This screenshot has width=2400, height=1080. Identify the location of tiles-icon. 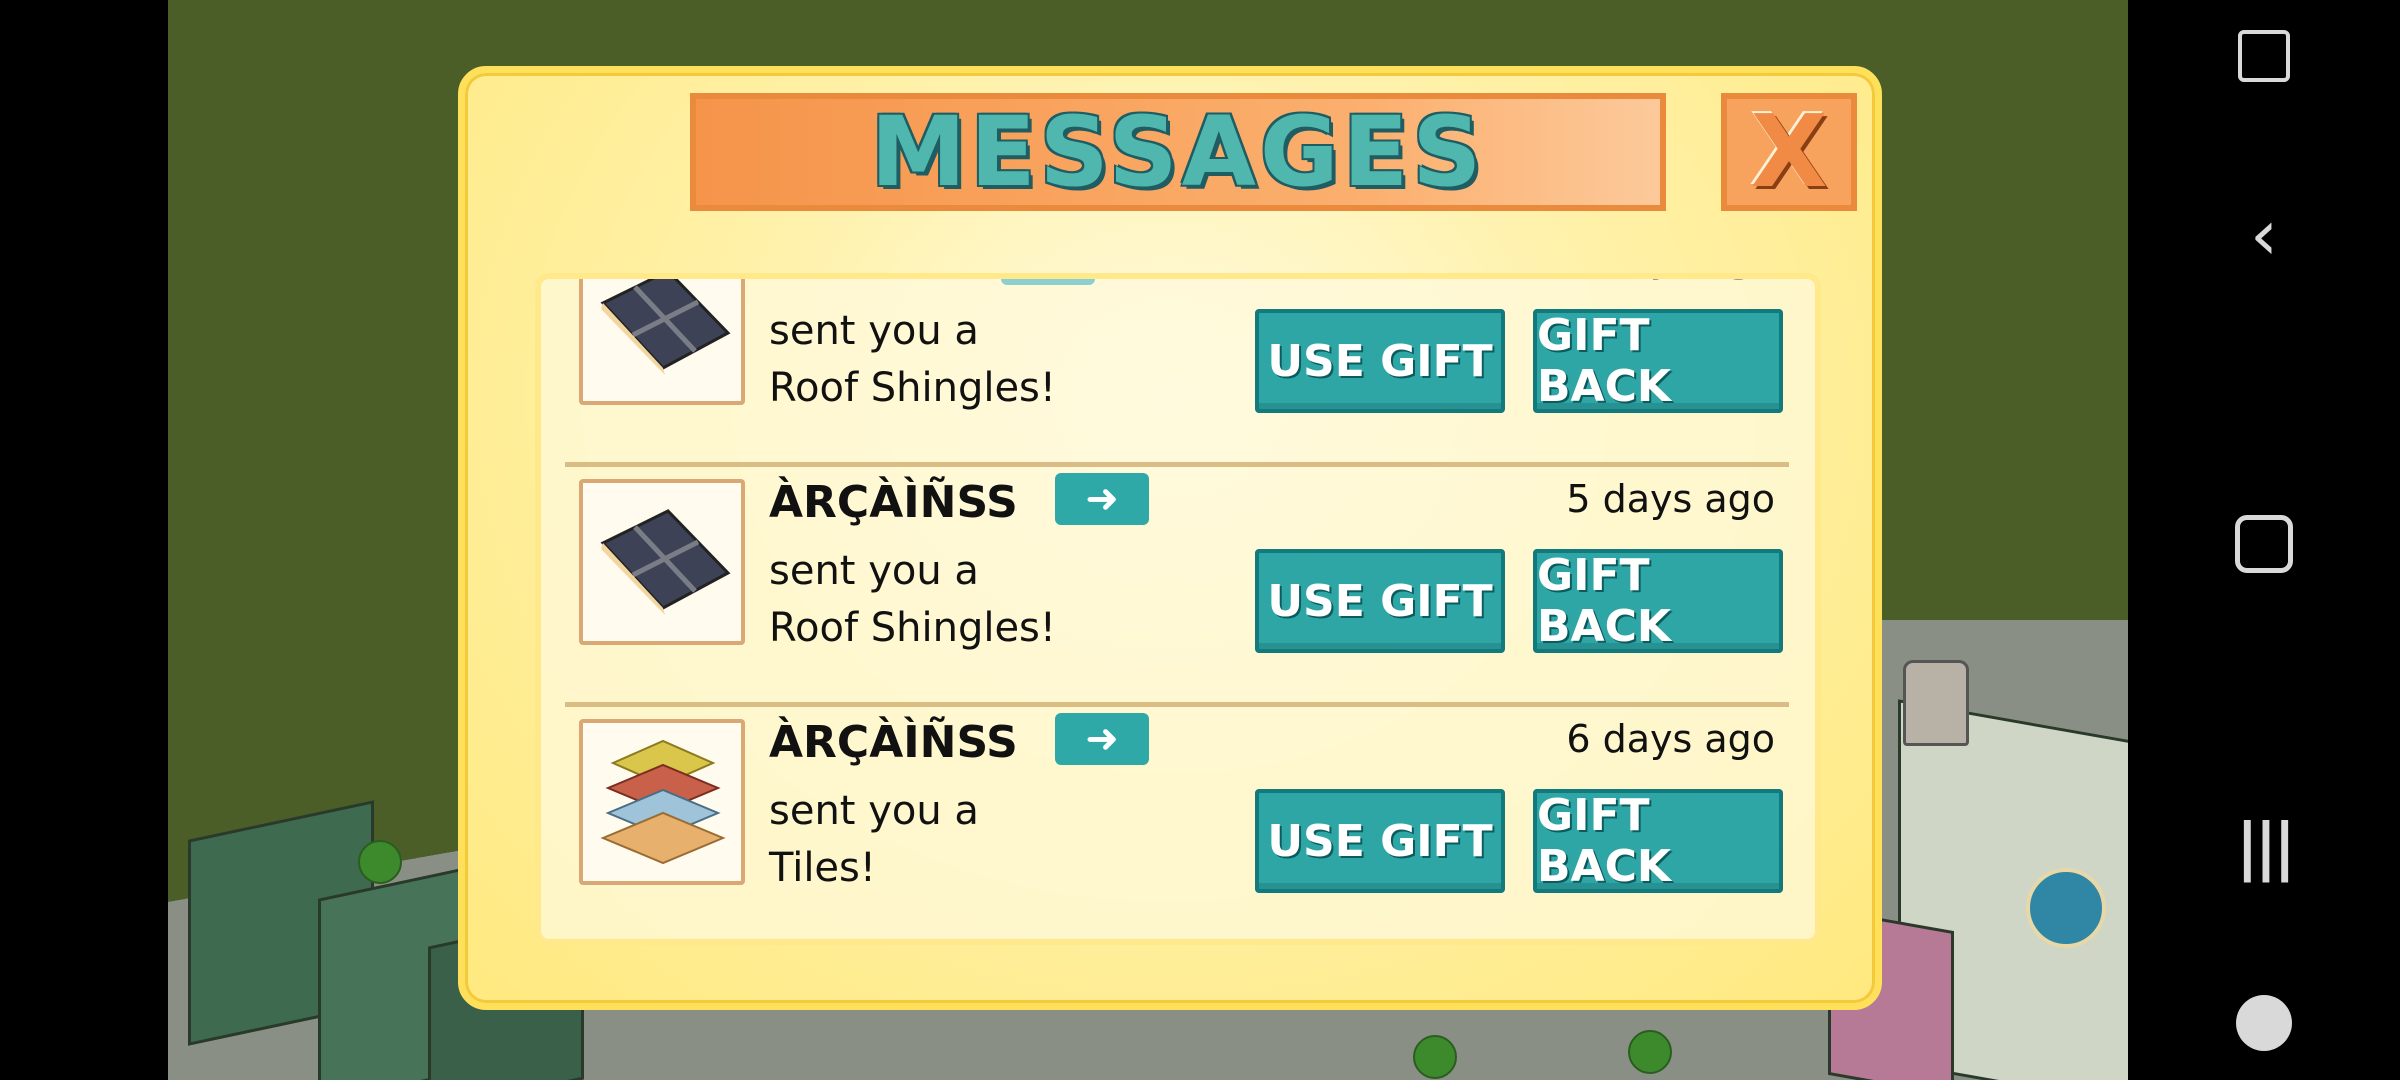
(662, 802).